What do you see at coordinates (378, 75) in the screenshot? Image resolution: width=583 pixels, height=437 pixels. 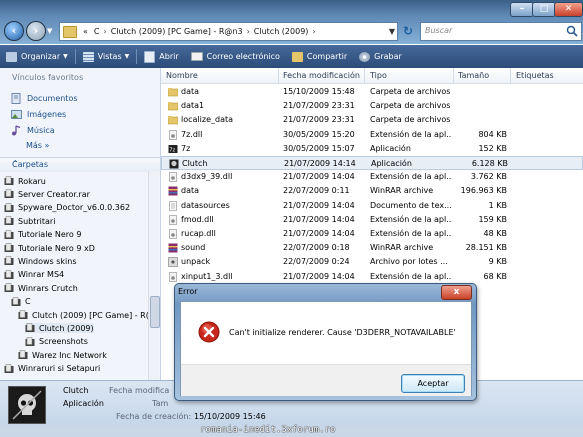 I see `column-type: Tipo` at bounding box center [378, 75].